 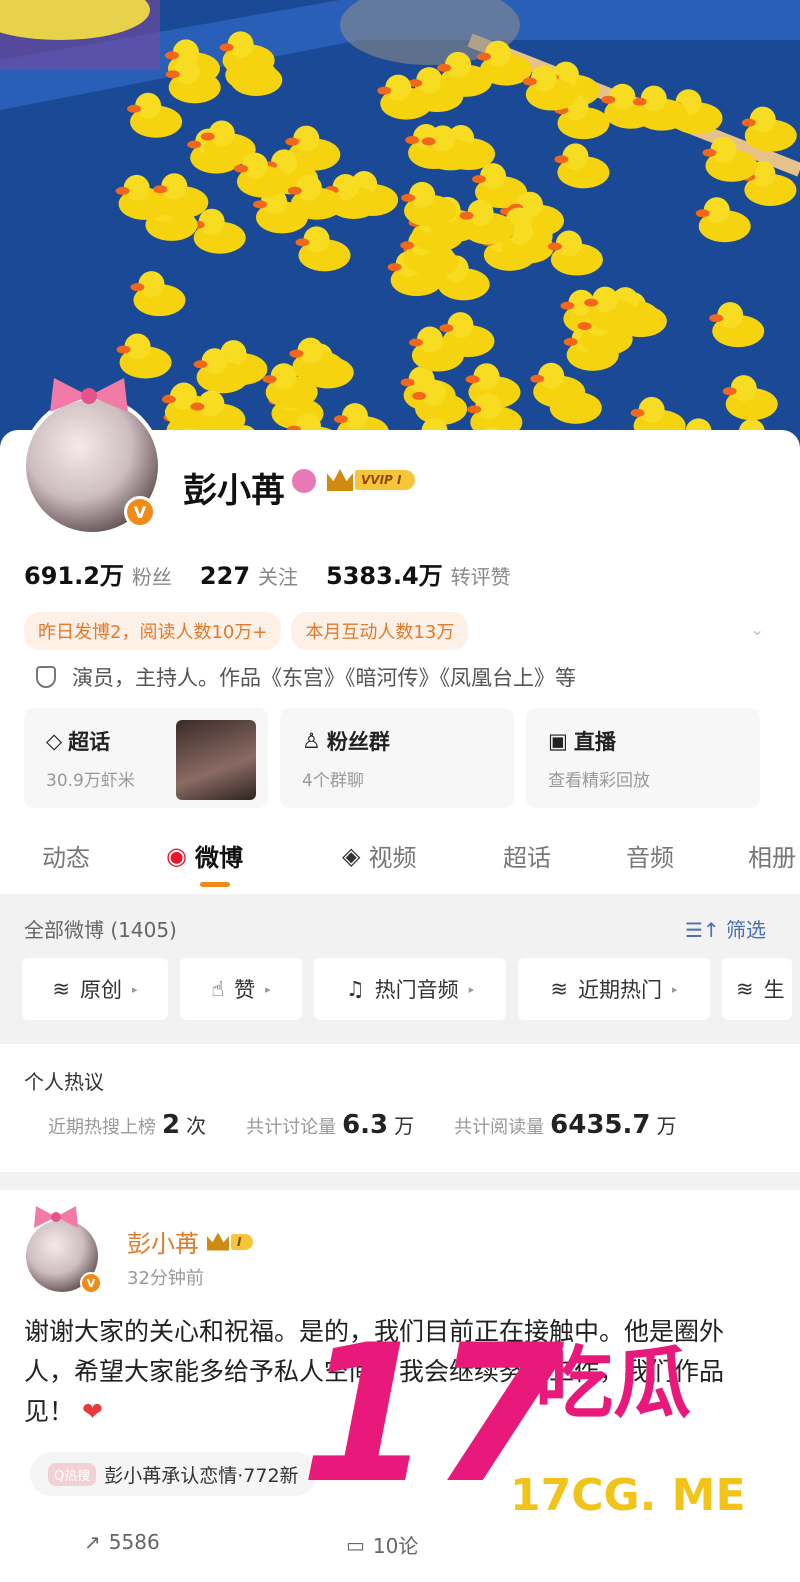 What do you see at coordinates (291, 1127) in the screenshot?
I see `hot-stat-label: 共计讨论量` at bounding box center [291, 1127].